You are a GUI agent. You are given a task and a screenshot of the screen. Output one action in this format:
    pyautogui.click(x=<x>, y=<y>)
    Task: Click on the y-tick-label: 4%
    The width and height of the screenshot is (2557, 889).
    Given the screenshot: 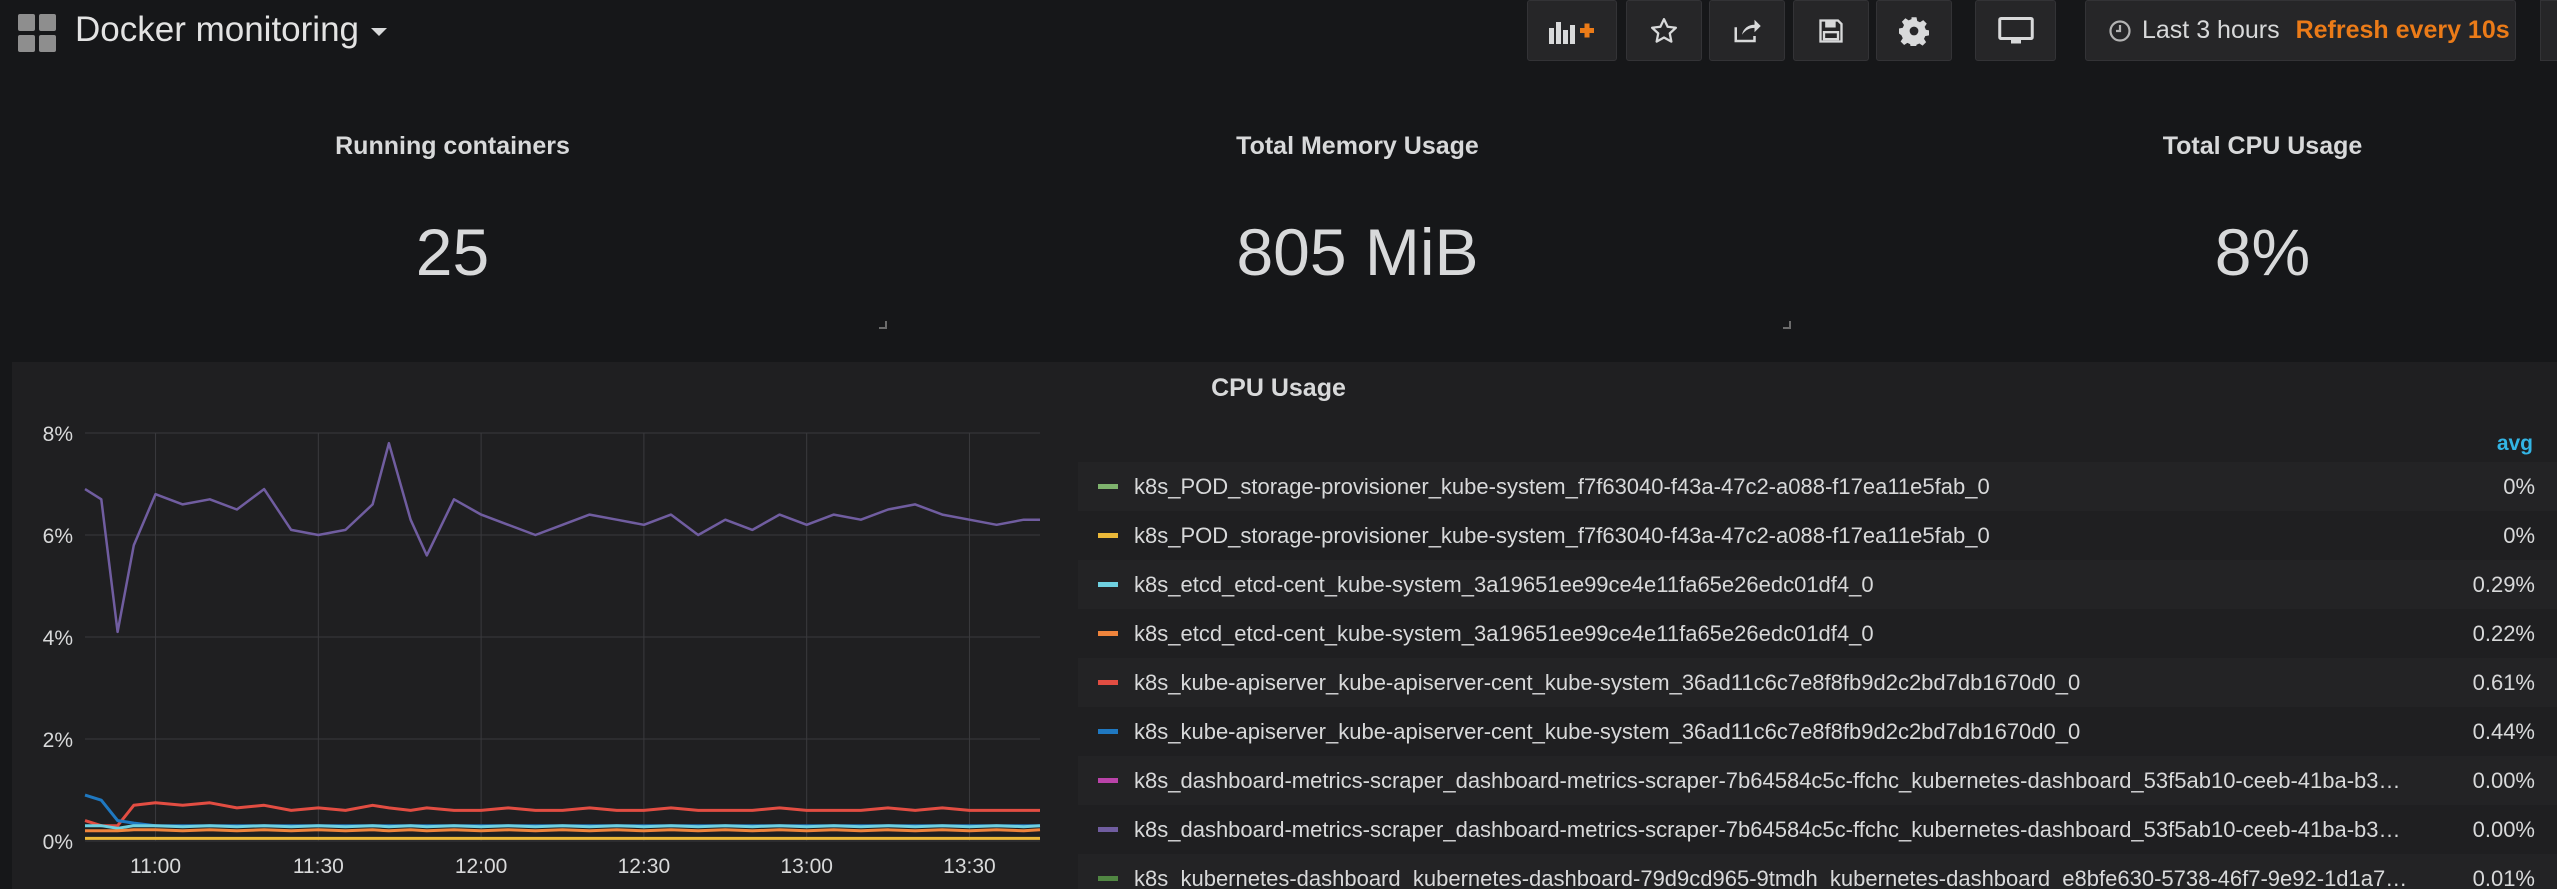 What is the action you would take?
    pyautogui.click(x=58, y=638)
    